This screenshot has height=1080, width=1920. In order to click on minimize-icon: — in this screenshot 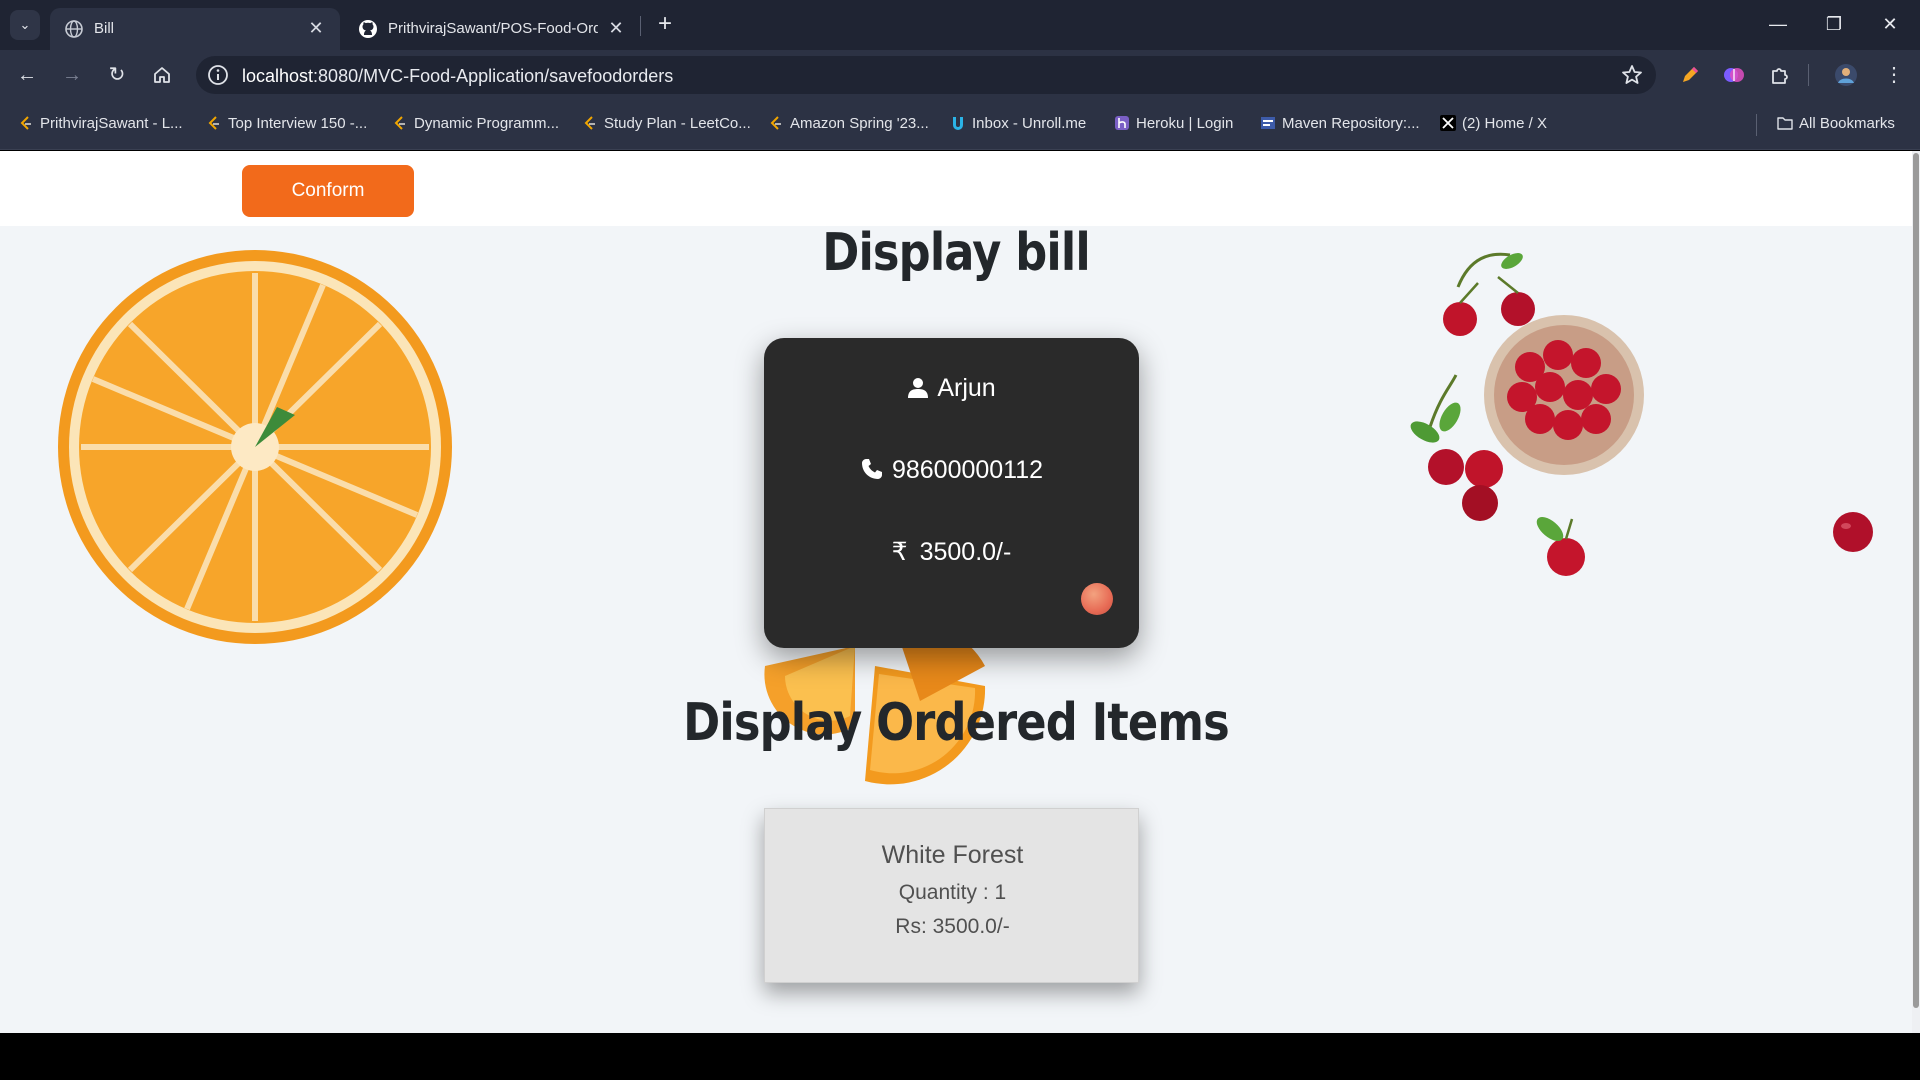, I will do `click(1778, 24)`.